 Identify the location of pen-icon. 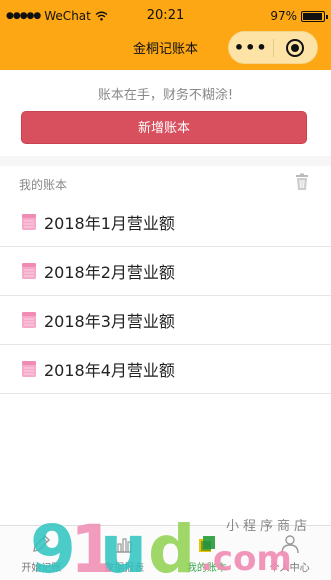
(42, 543).